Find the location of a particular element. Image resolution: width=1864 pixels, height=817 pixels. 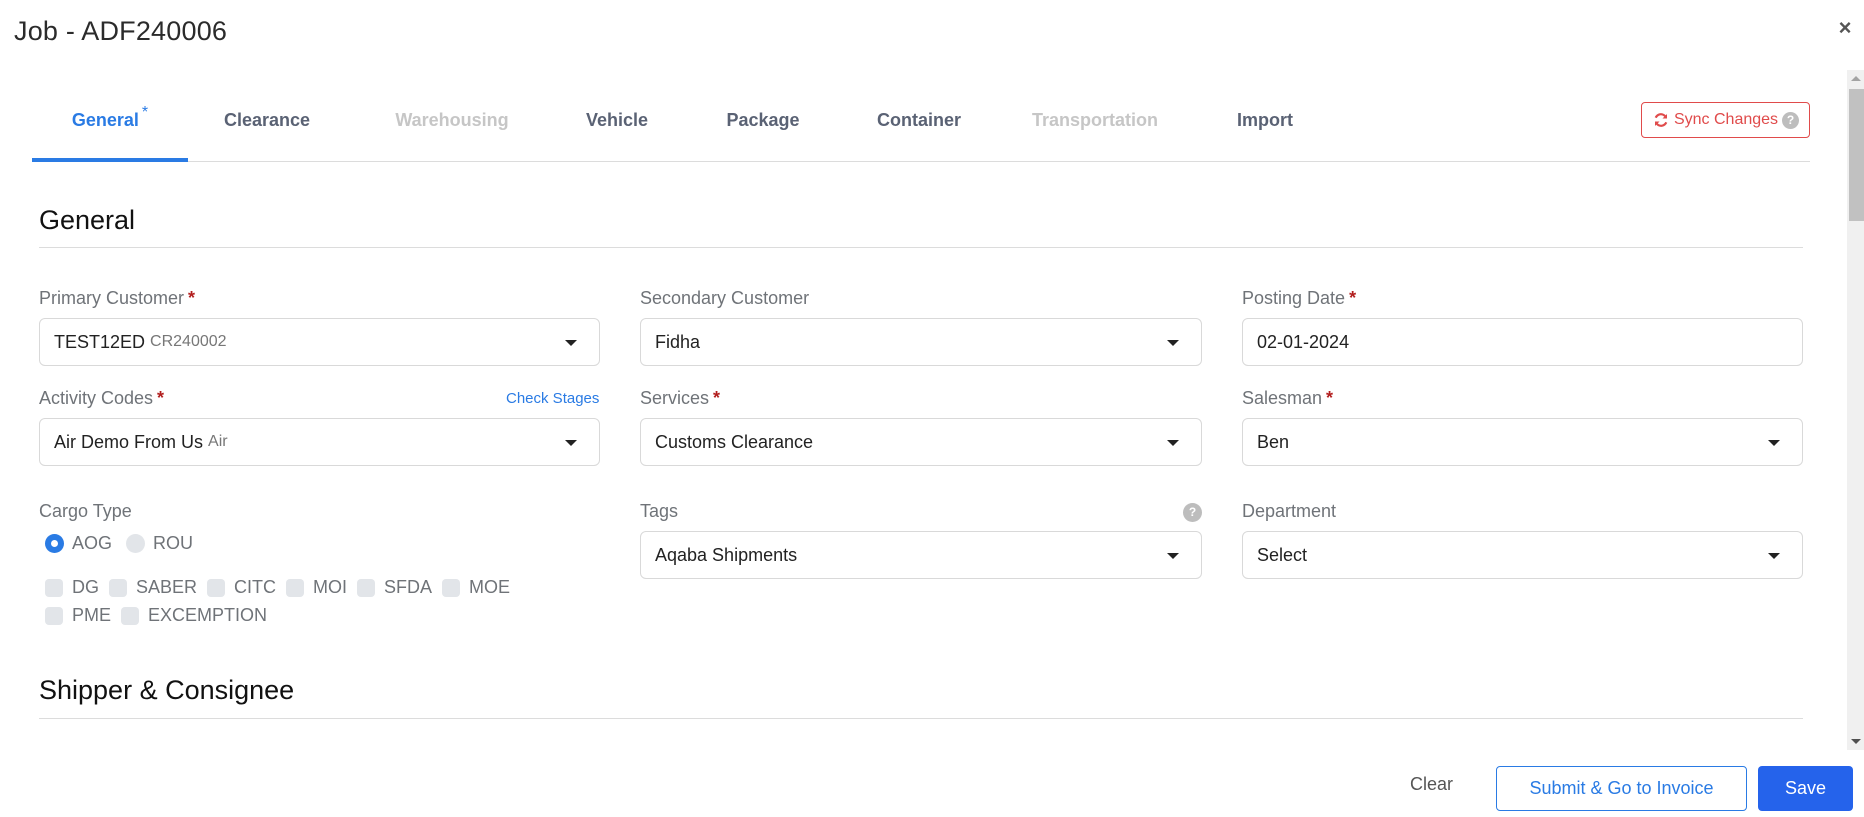

tab-warehousing: Warehousing is located at coordinates (452, 120).